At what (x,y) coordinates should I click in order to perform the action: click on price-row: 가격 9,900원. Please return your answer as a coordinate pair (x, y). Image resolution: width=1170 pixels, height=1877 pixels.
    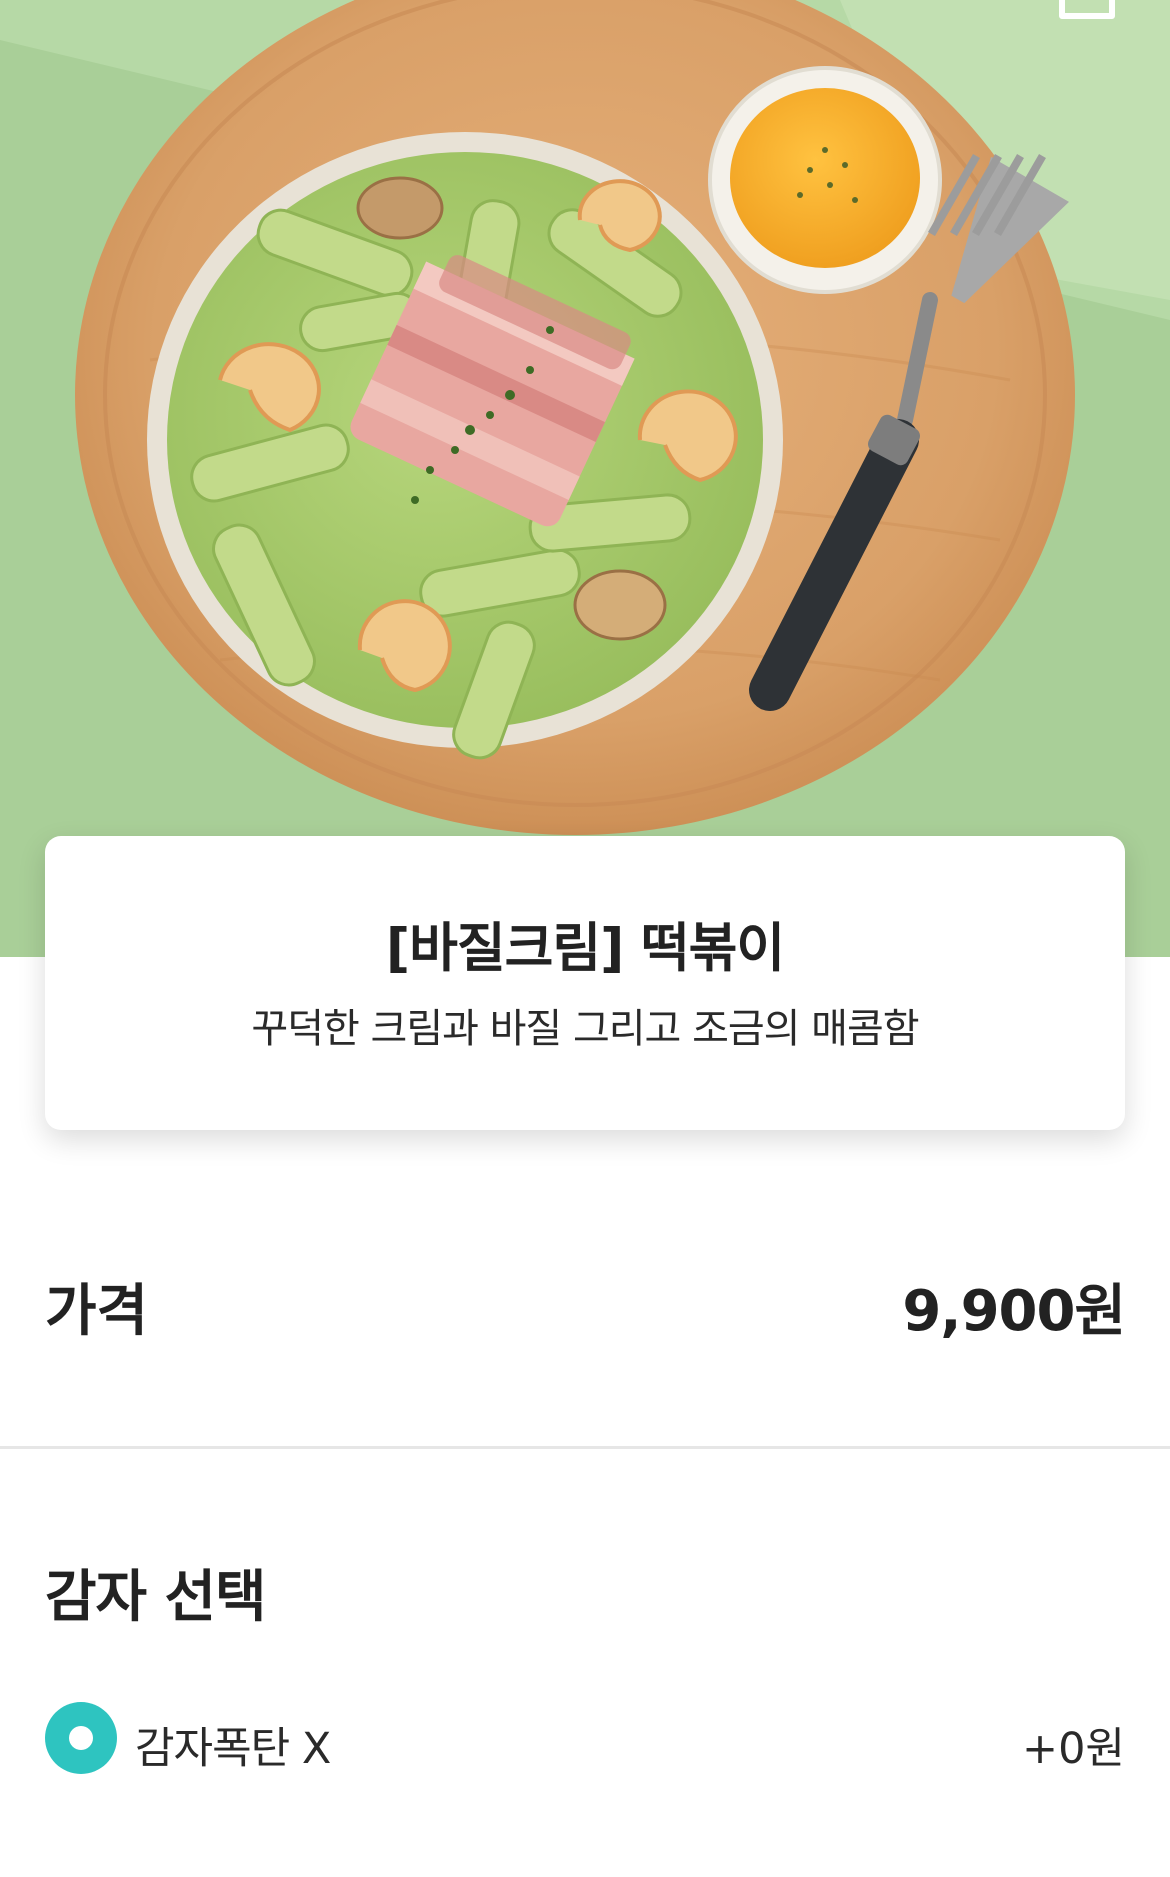
    Looking at the image, I should click on (585, 1303).